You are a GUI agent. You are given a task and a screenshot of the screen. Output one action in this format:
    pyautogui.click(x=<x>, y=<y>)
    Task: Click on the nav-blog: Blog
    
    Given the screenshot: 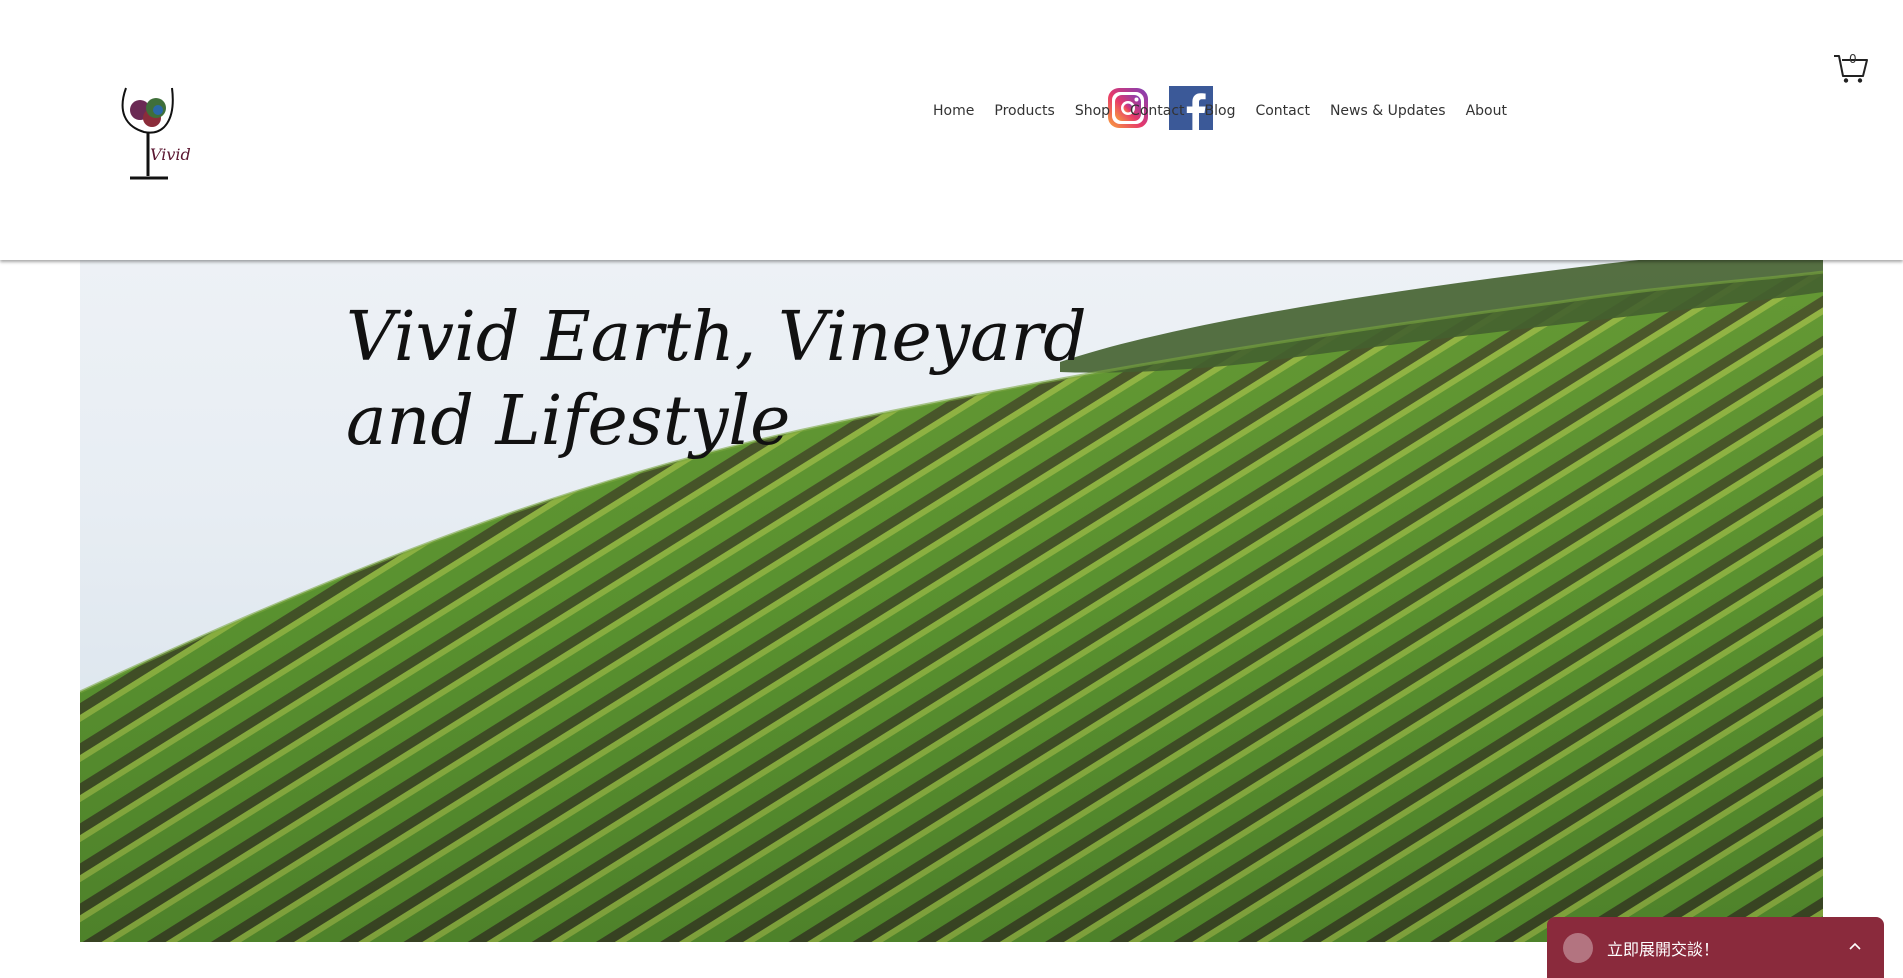 What is the action you would take?
    pyautogui.click(x=1220, y=111)
    